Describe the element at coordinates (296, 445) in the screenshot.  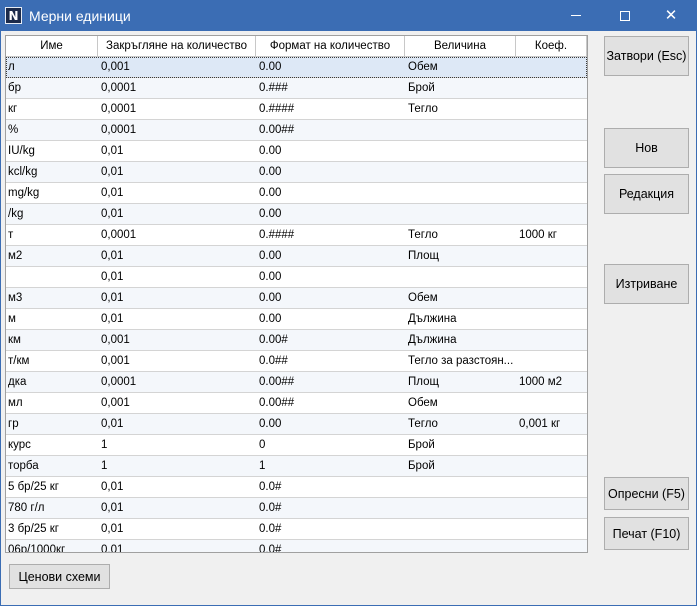
I see `table-row: курс 1 0 Брой` at that location.